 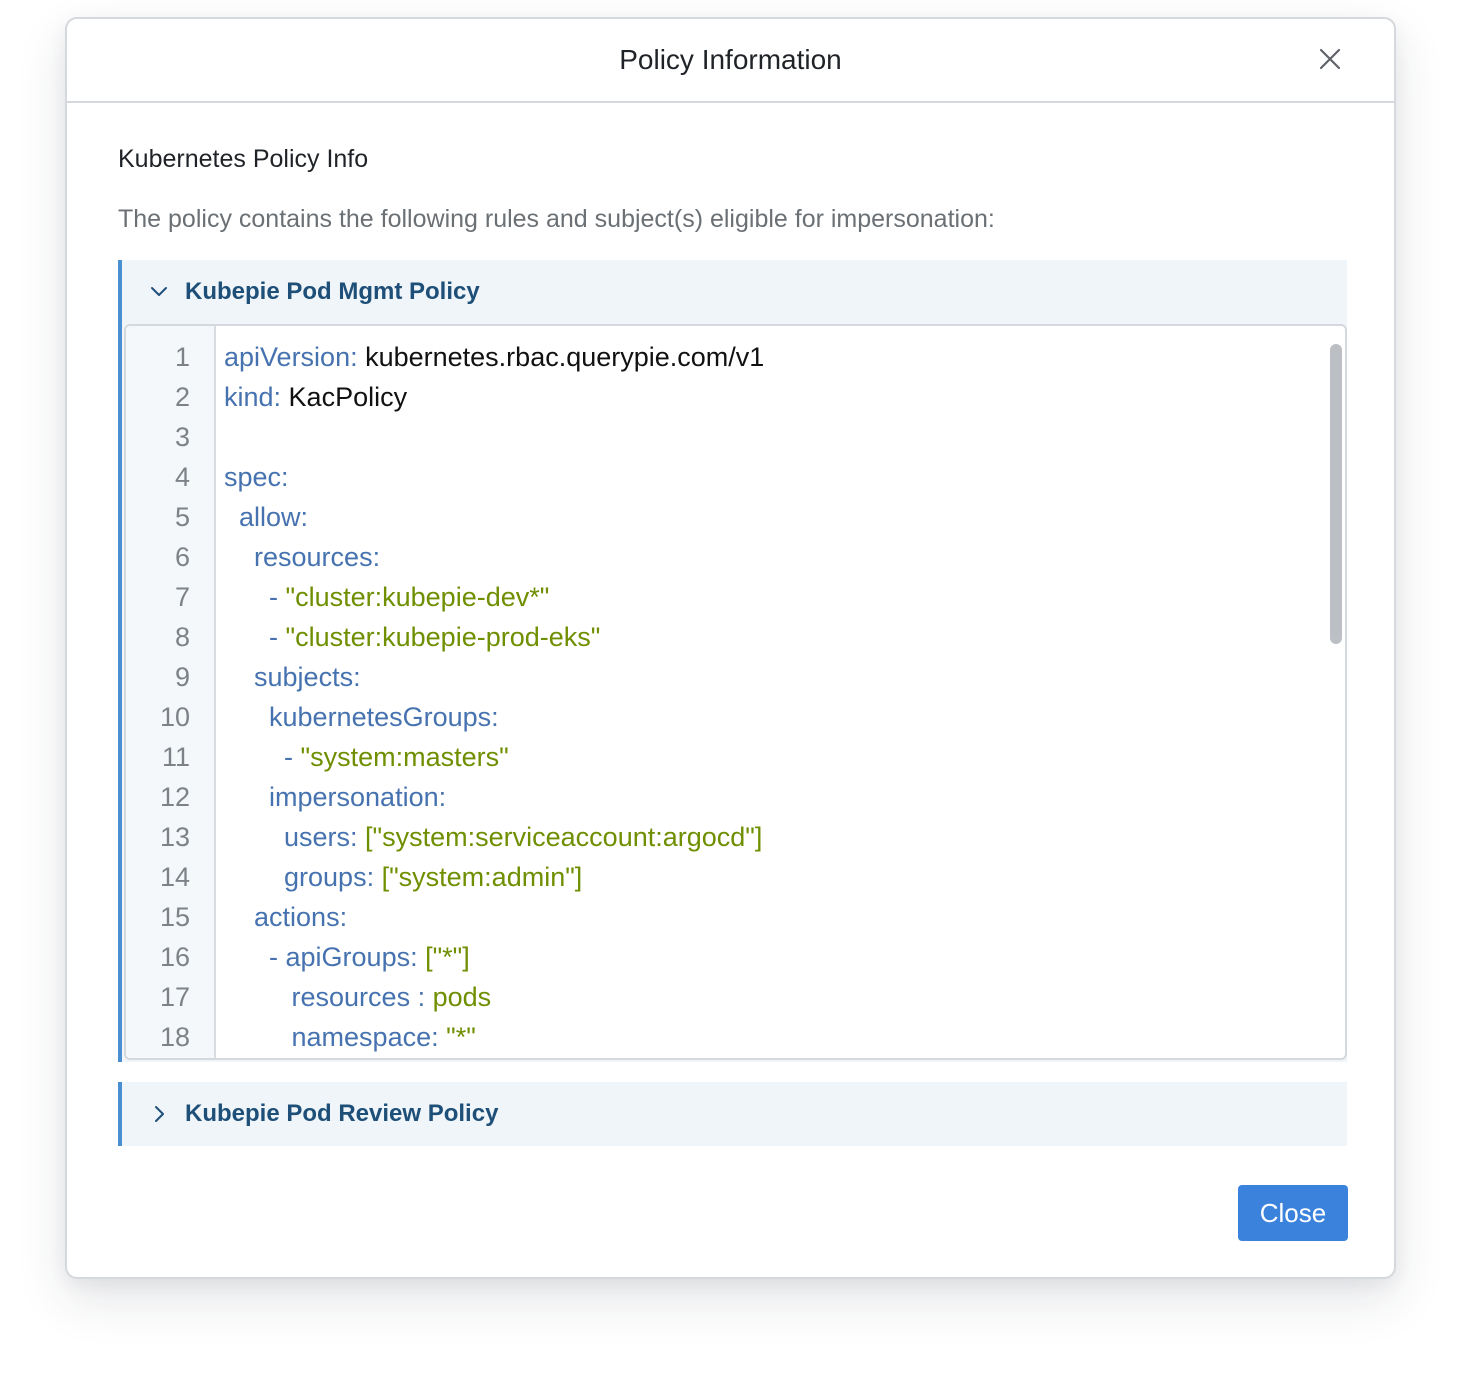 I want to click on yaml-key: resources:, so click(x=317, y=557).